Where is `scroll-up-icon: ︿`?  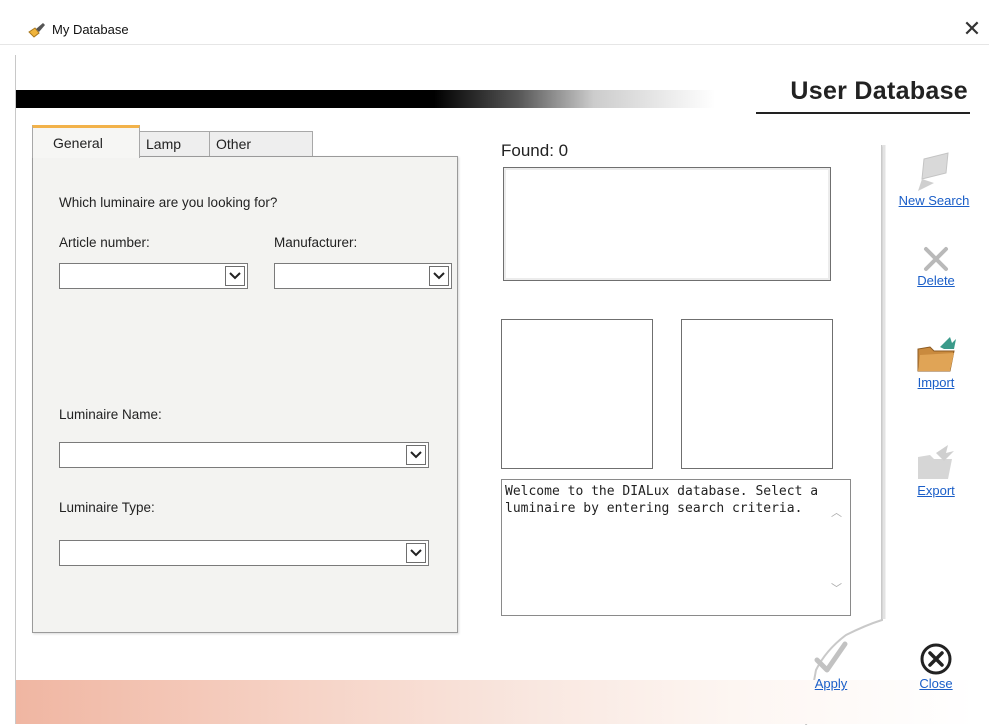
scroll-up-icon: ︿ is located at coordinates (836, 512).